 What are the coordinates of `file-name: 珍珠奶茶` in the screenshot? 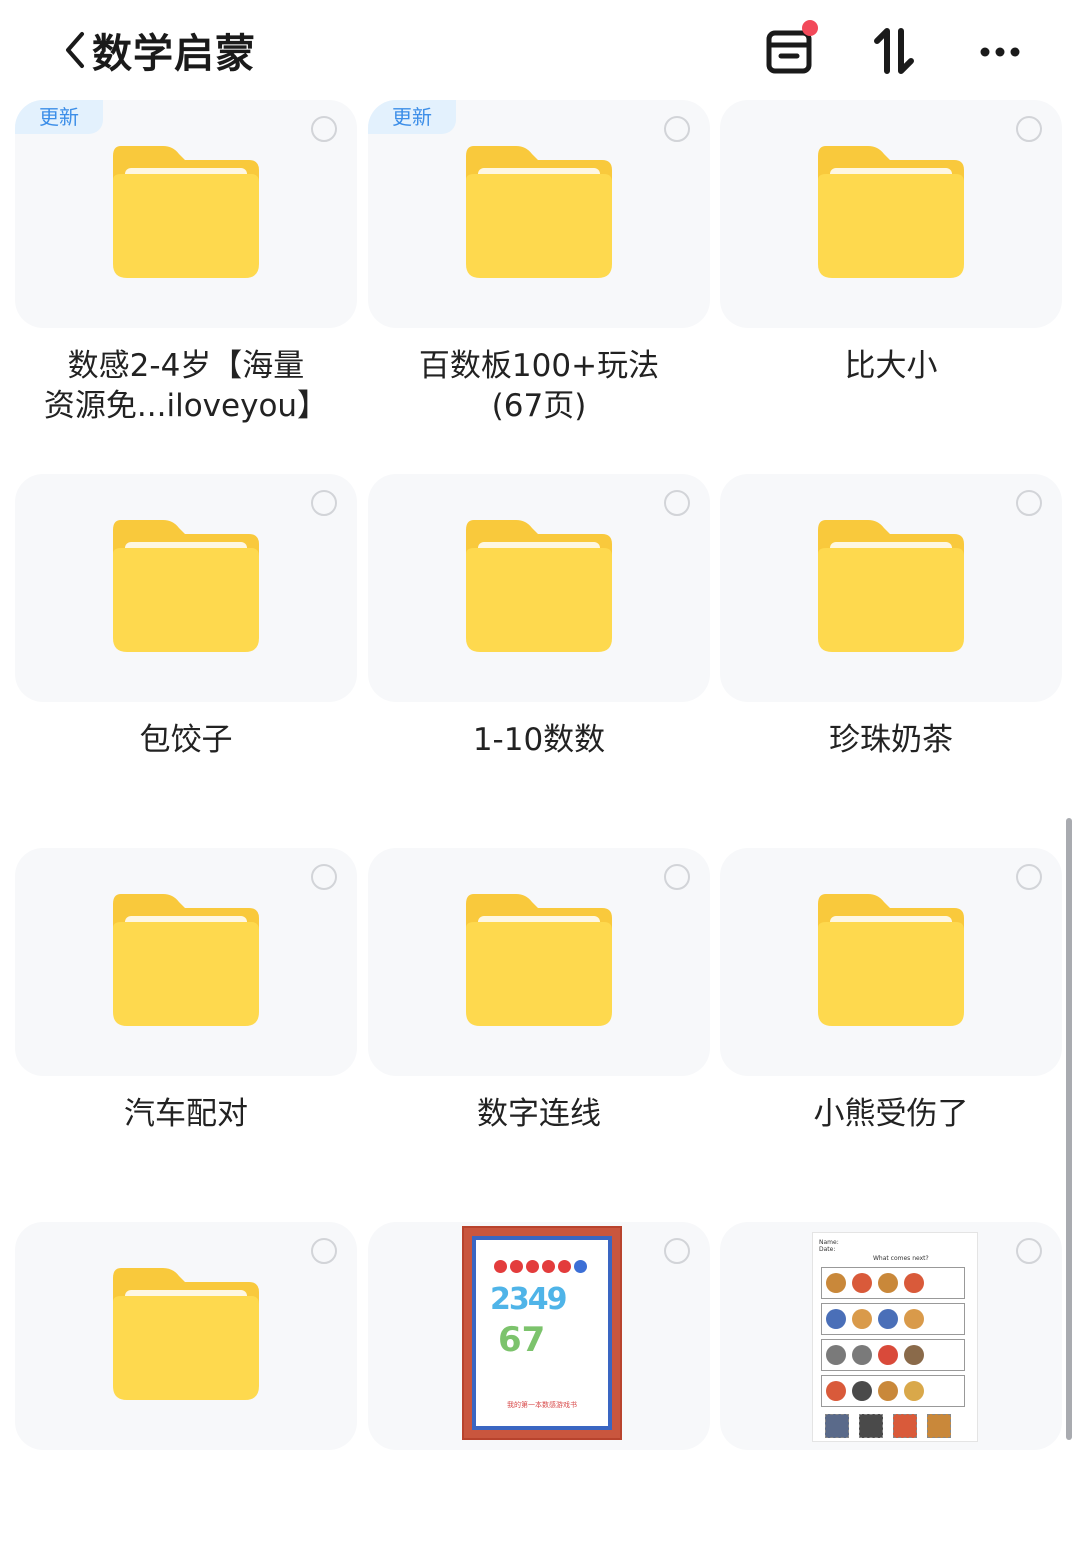 It's located at (891, 740).